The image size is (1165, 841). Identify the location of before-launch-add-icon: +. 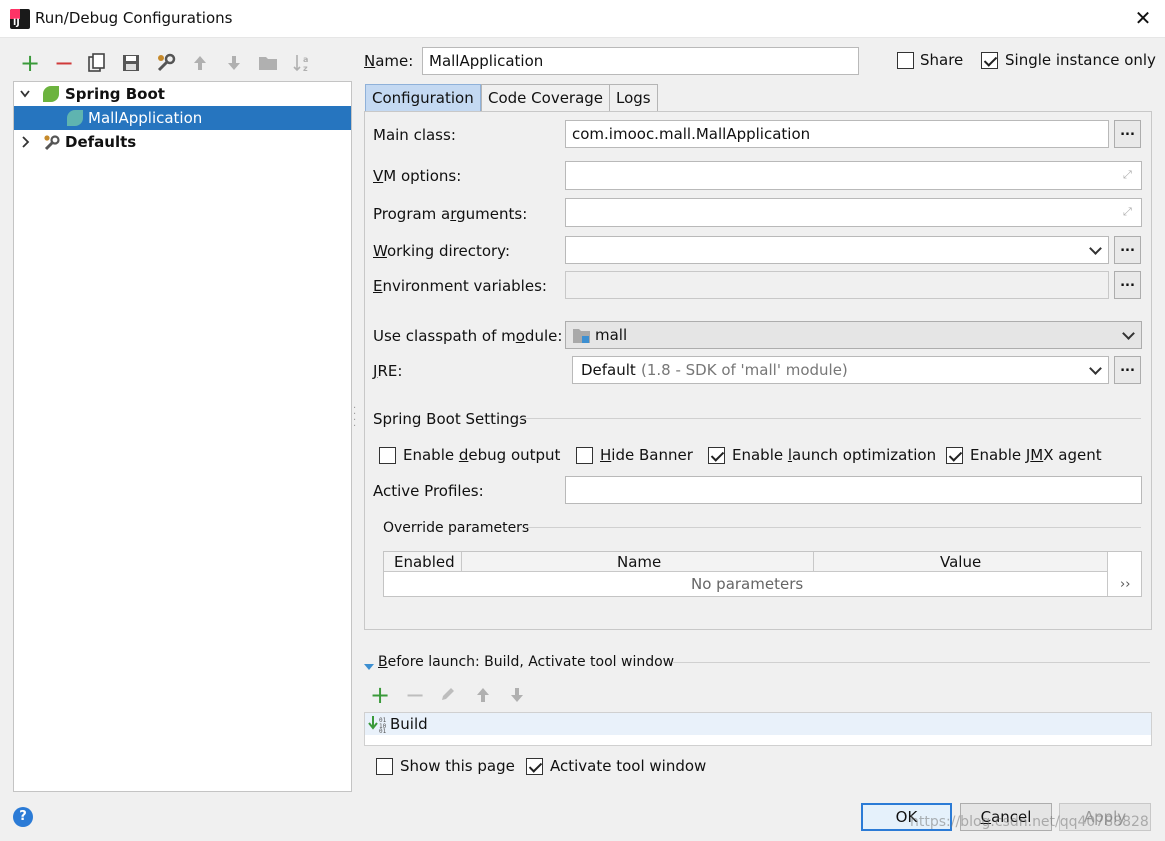
(380, 695).